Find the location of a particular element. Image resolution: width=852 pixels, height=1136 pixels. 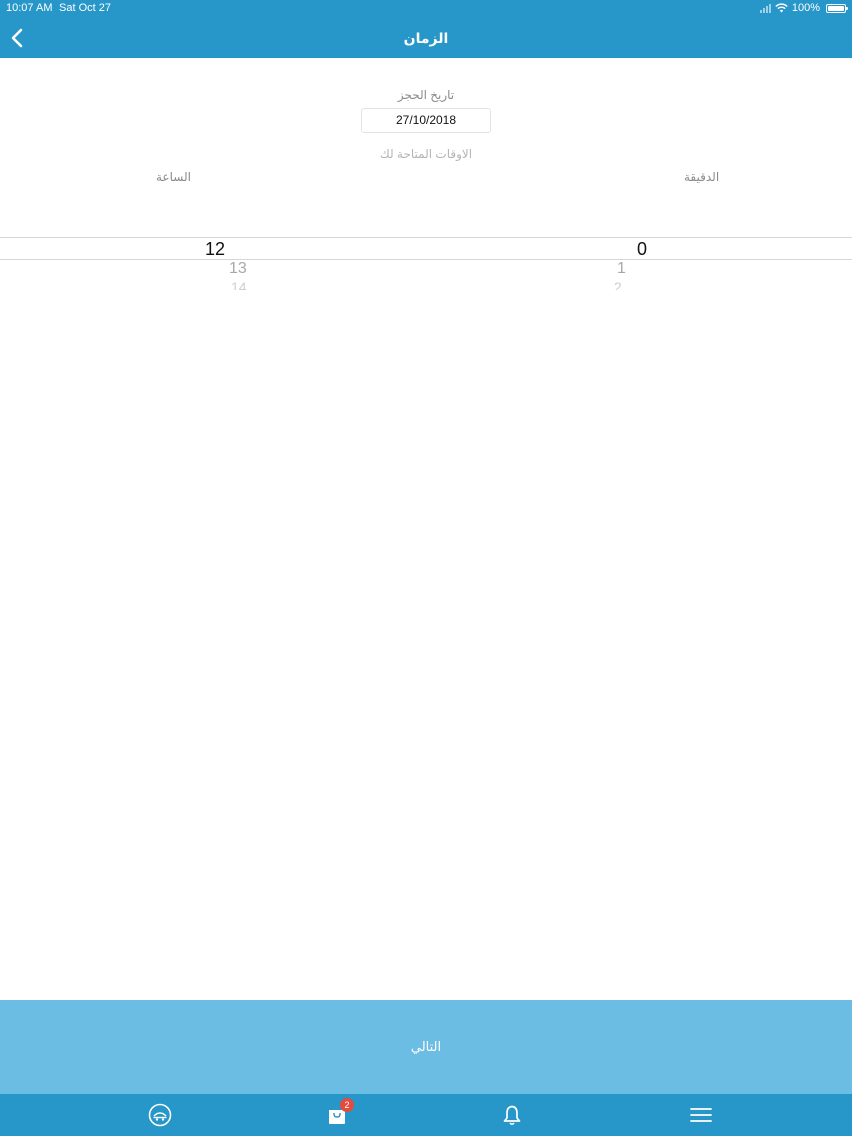

tab-menu is located at coordinates (701, 1115).